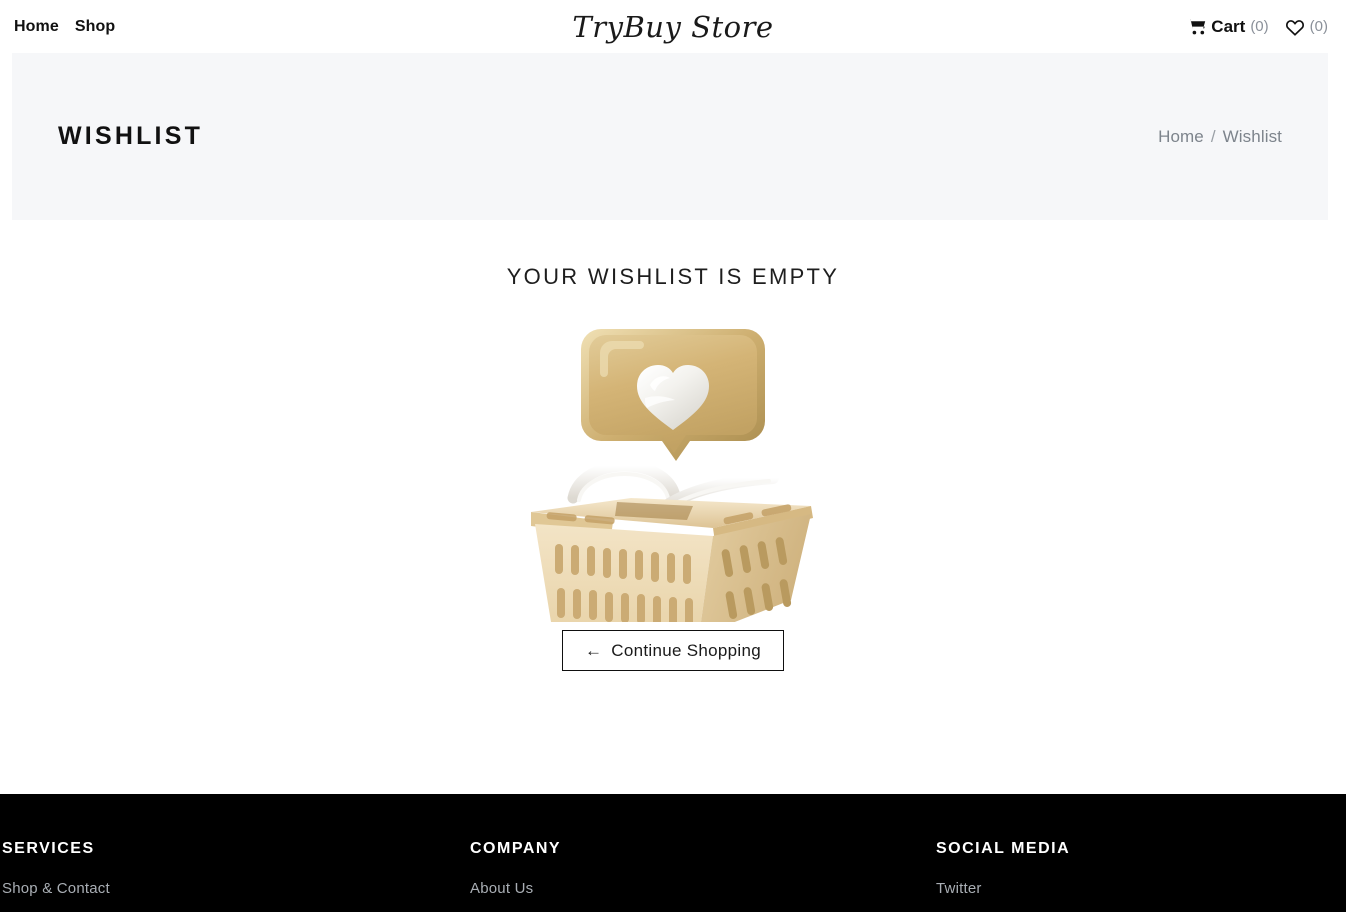 The width and height of the screenshot is (1346, 912). I want to click on continue-shopping-button: ← Continue Shopping, so click(673, 650).